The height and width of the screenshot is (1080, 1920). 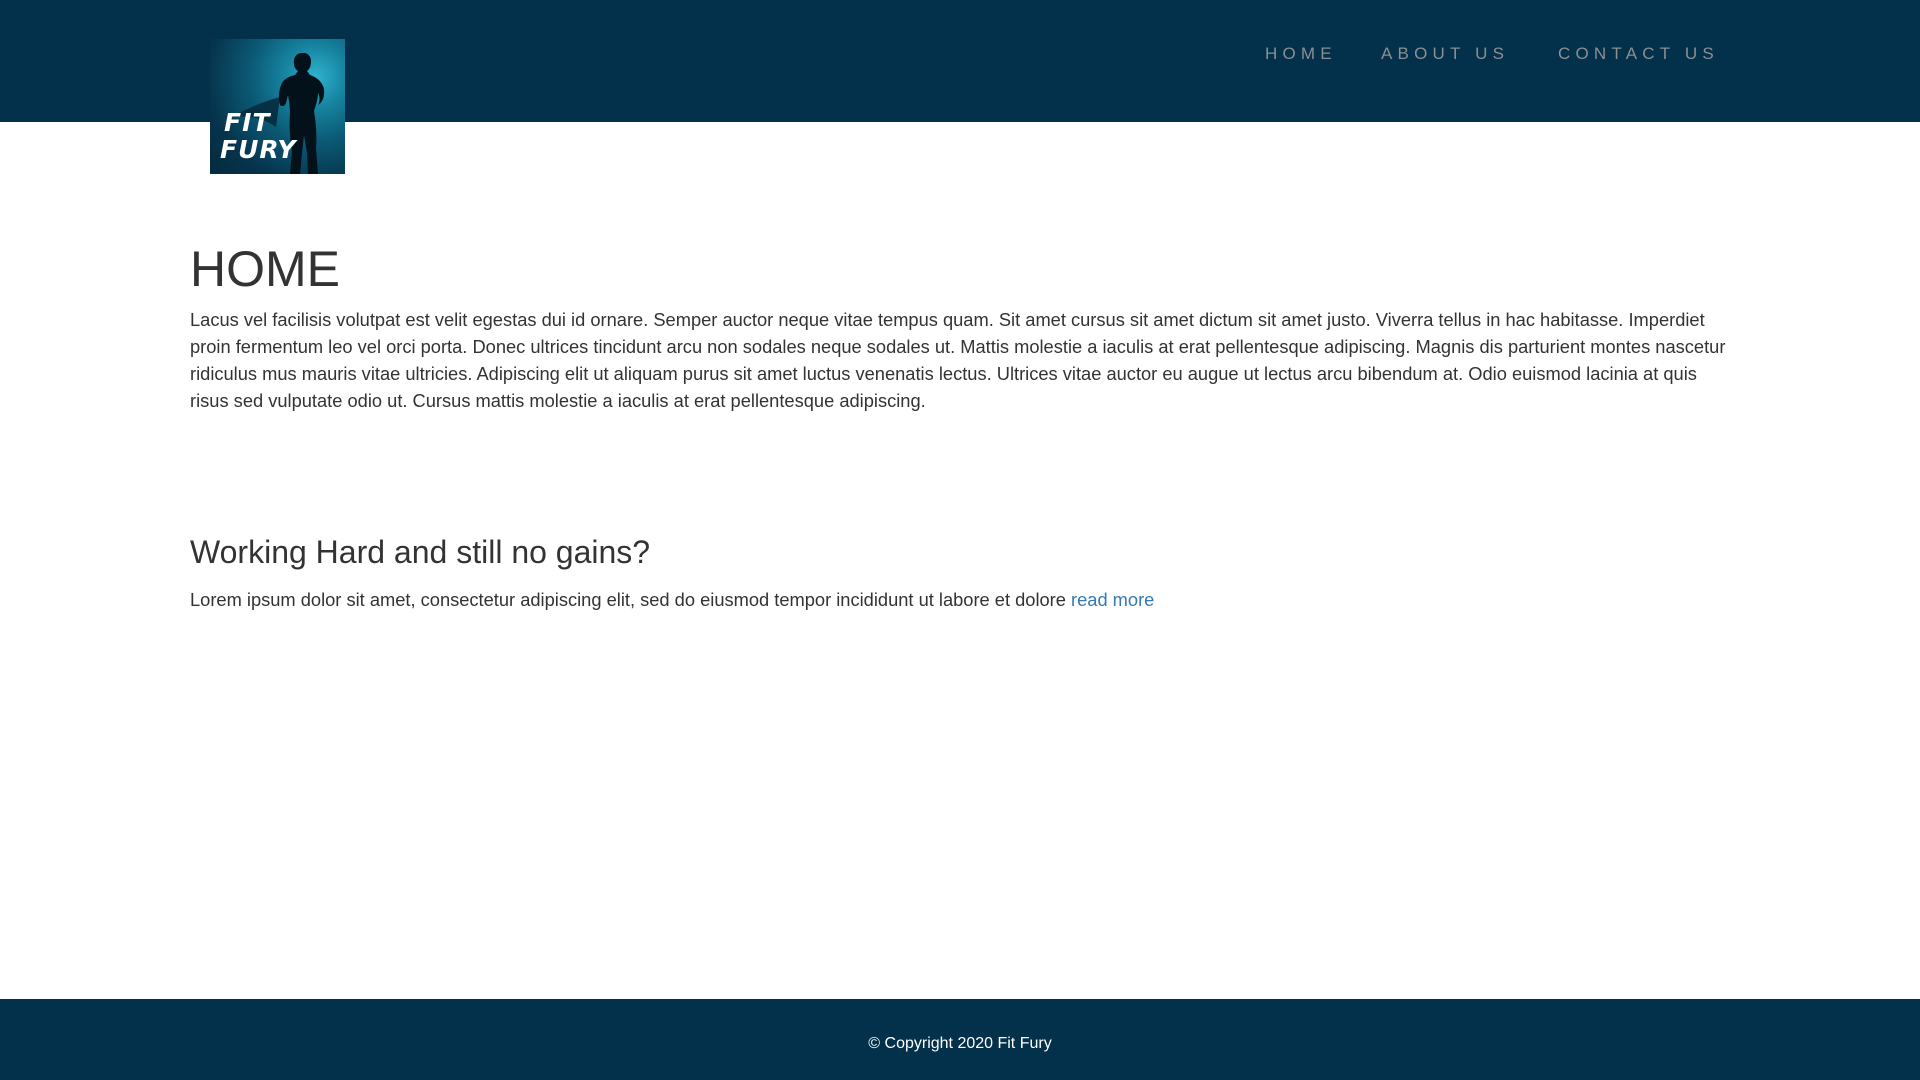 What do you see at coordinates (258, 149) in the screenshot?
I see `logo-text-line2: FURY` at bounding box center [258, 149].